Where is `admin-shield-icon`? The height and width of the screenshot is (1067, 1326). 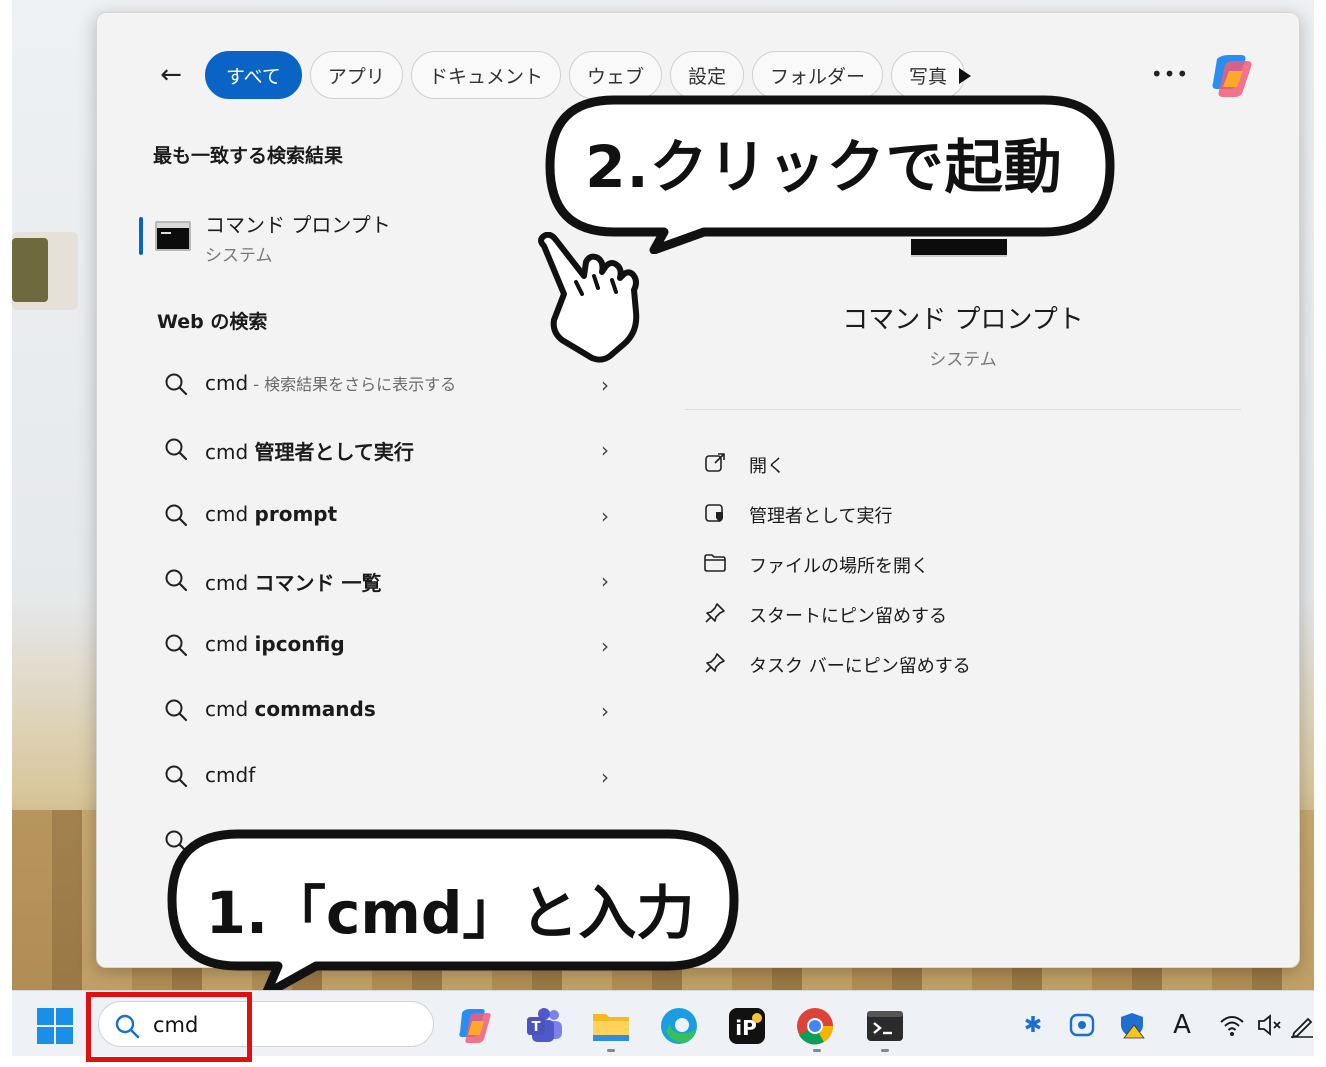
admin-shield-icon is located at coordinates (714, 513).